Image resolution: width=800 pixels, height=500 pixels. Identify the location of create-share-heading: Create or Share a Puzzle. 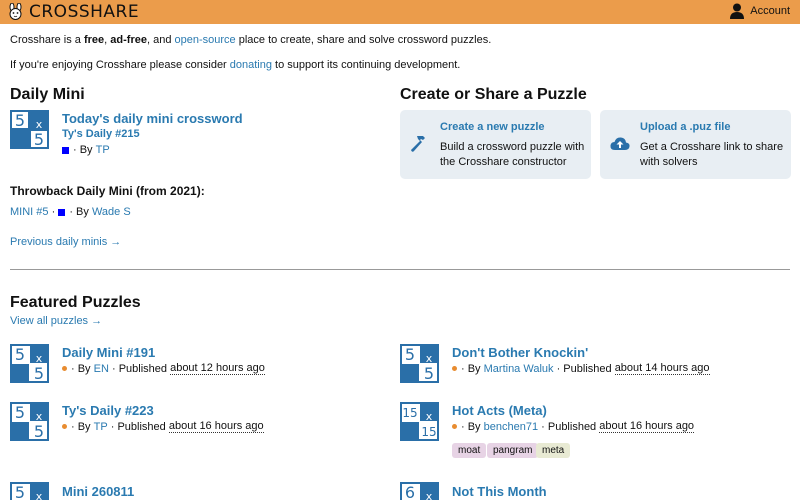
(493, 94).